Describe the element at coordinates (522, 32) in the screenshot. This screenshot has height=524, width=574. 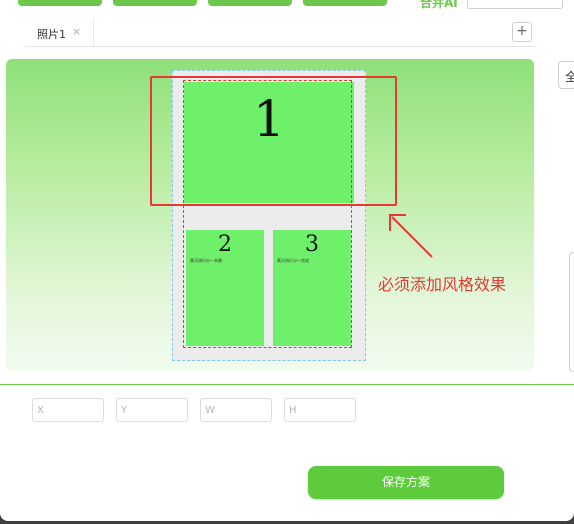
I see `add-tab-button: +` at that location.